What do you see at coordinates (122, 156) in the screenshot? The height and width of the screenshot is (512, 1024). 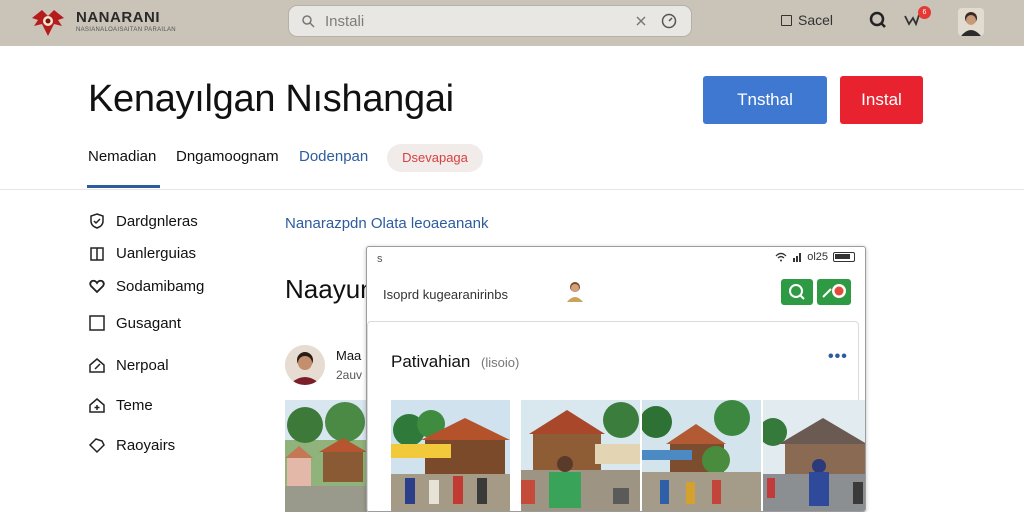 I see `tab-1: Nemadian` at bounding box center [122, 156].